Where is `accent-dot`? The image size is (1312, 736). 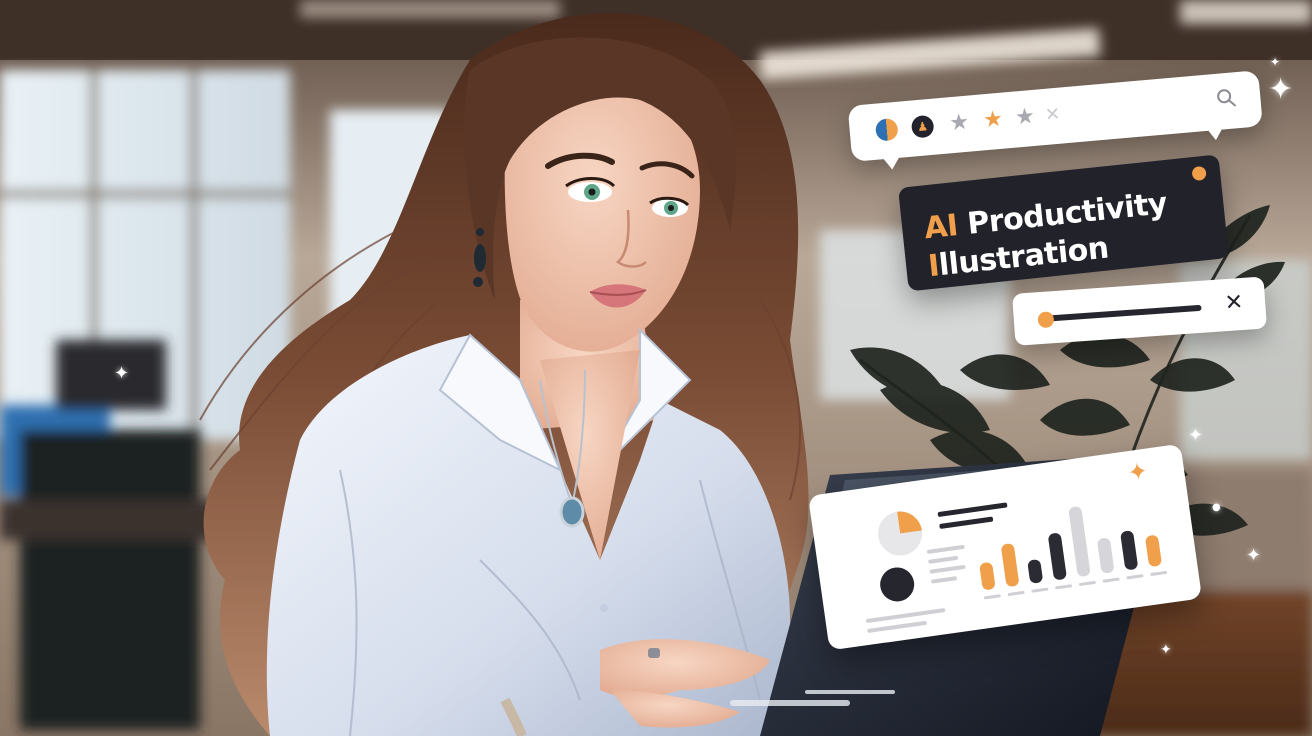 accent-dot is located at coordinates (1199, 173).